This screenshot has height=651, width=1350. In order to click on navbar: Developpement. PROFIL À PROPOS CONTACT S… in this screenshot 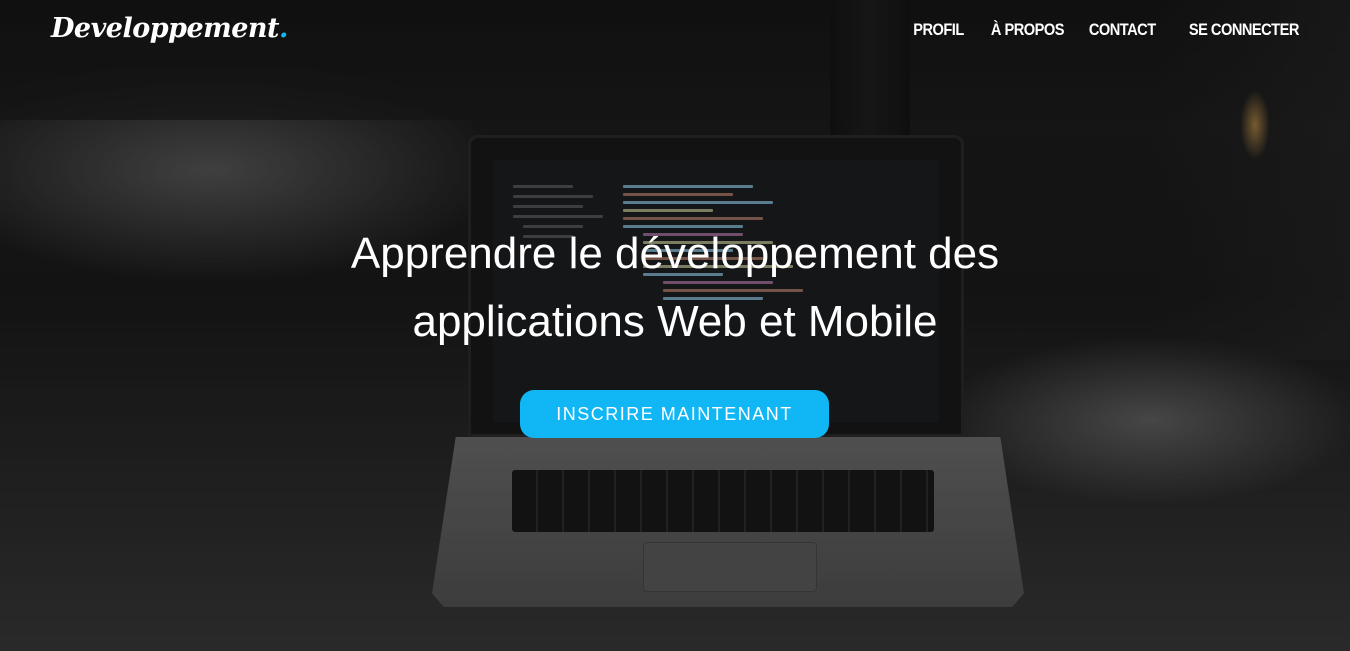, I will do `click(675, 32)`.